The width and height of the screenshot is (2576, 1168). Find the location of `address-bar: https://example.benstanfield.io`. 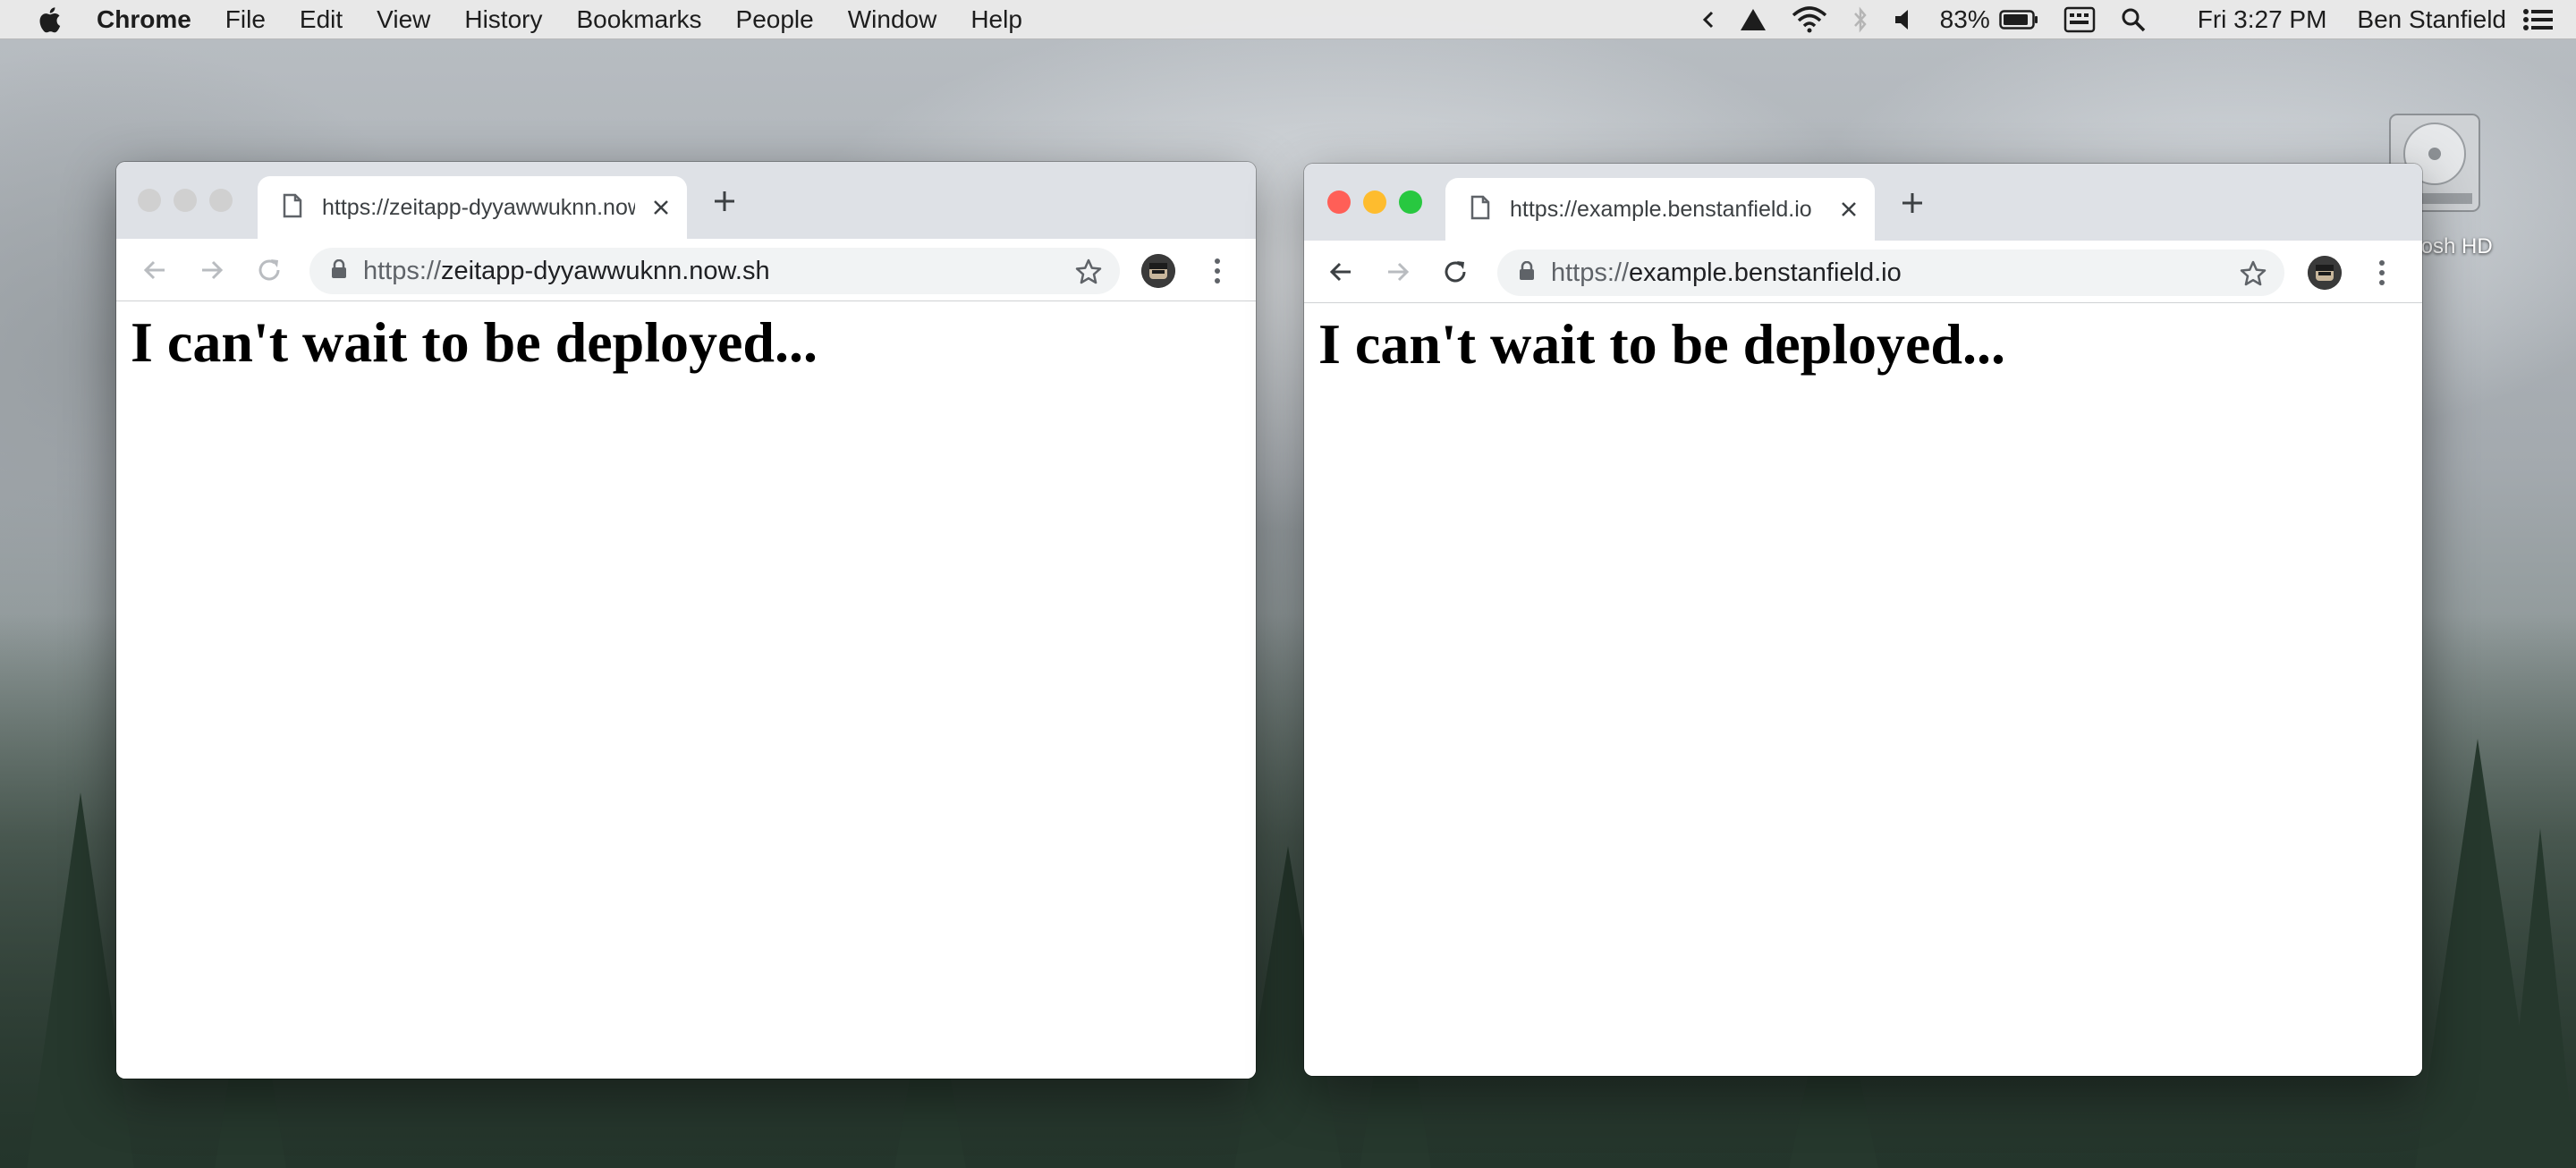

address-bar: https://example.benstanfield.io is located at coordinates (1890, 273).